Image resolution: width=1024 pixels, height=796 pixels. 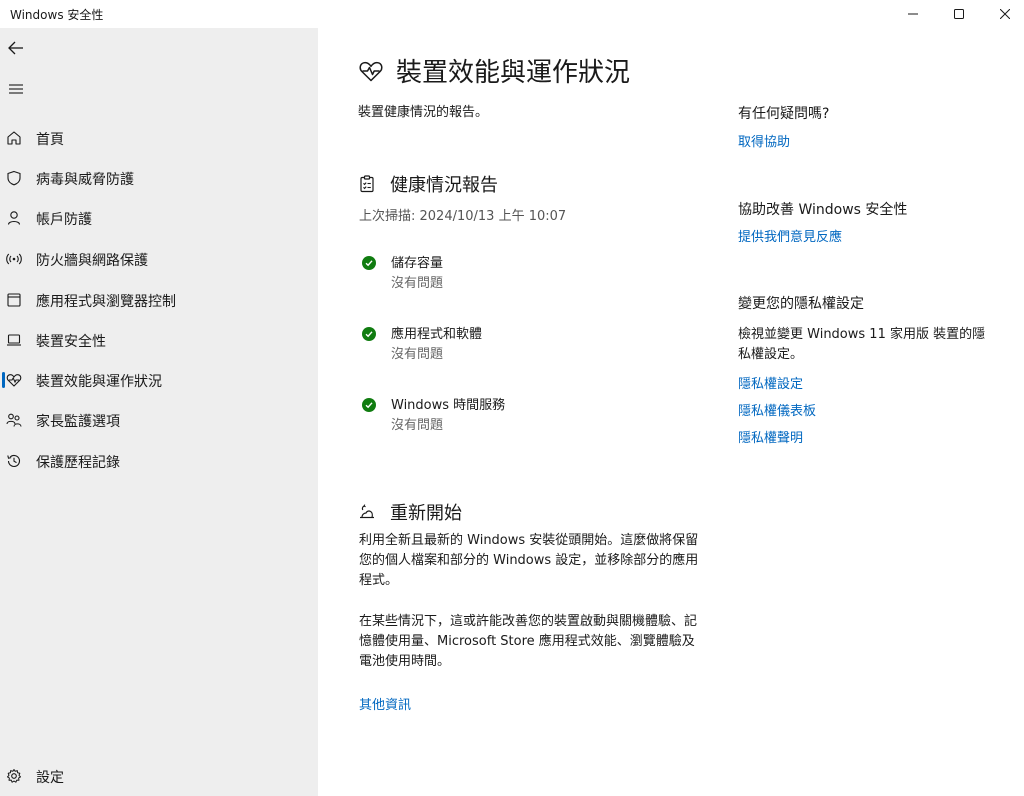 What do you see at coordinates (437, 334) in the screenshot?
I see `status-item-name: 應用程式和軟體` at bounding box center [437, 334].